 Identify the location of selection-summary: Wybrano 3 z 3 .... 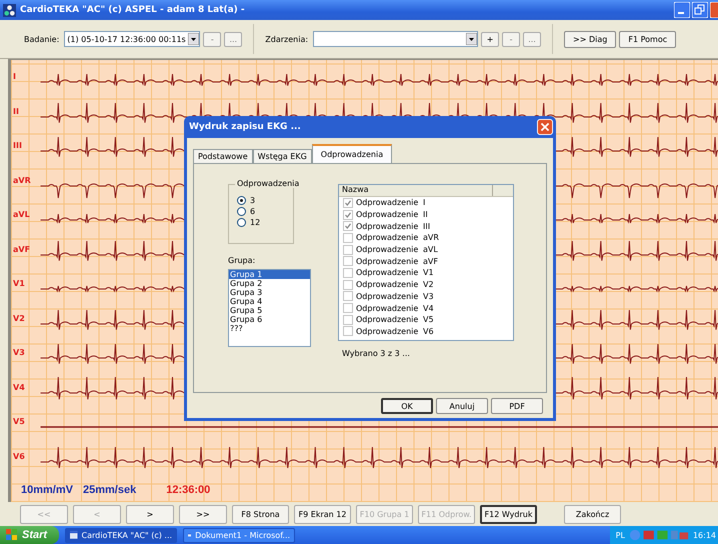
(376, 353).